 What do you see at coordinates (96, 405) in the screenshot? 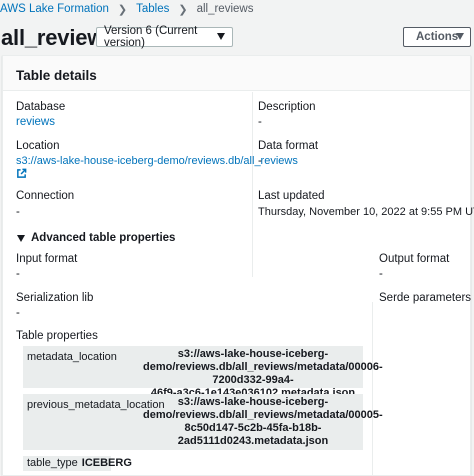
I see `property-key: previous_metadata_location` at bounding box center [96, 405].